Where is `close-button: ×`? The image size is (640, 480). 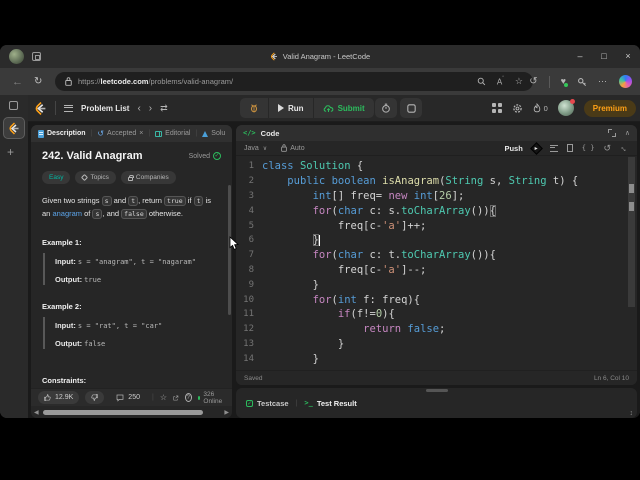 close-button: × is located at coordinates (628, 56).